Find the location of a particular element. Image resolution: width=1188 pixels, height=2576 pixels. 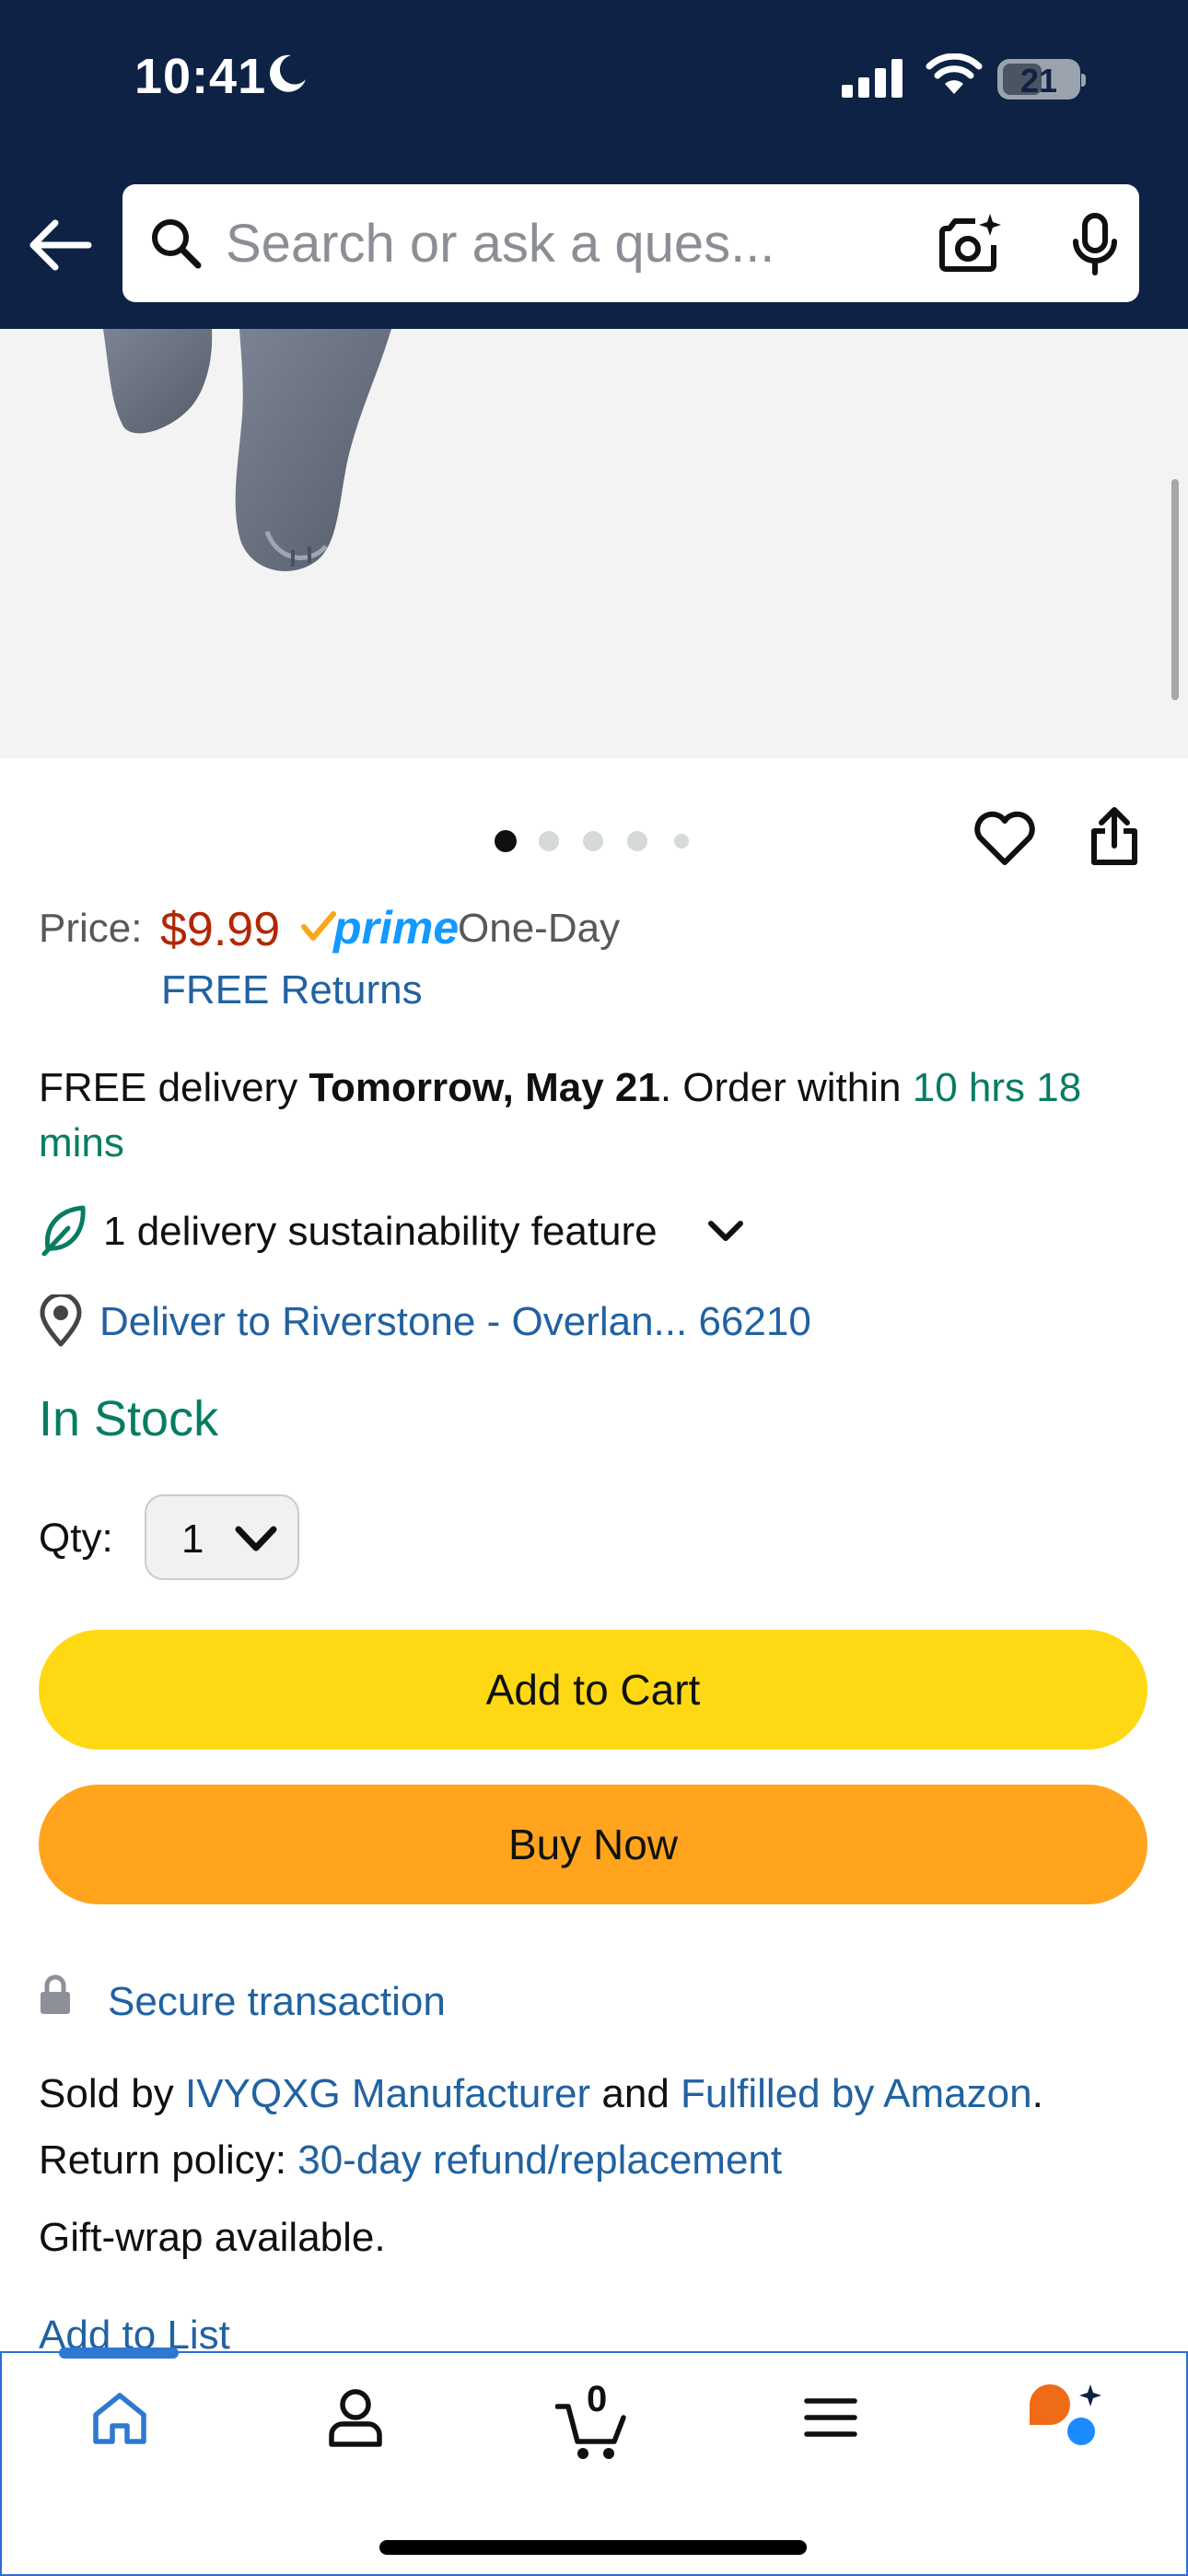

delivery-countdown-cont: mins is located at coordinates (81, 1142).